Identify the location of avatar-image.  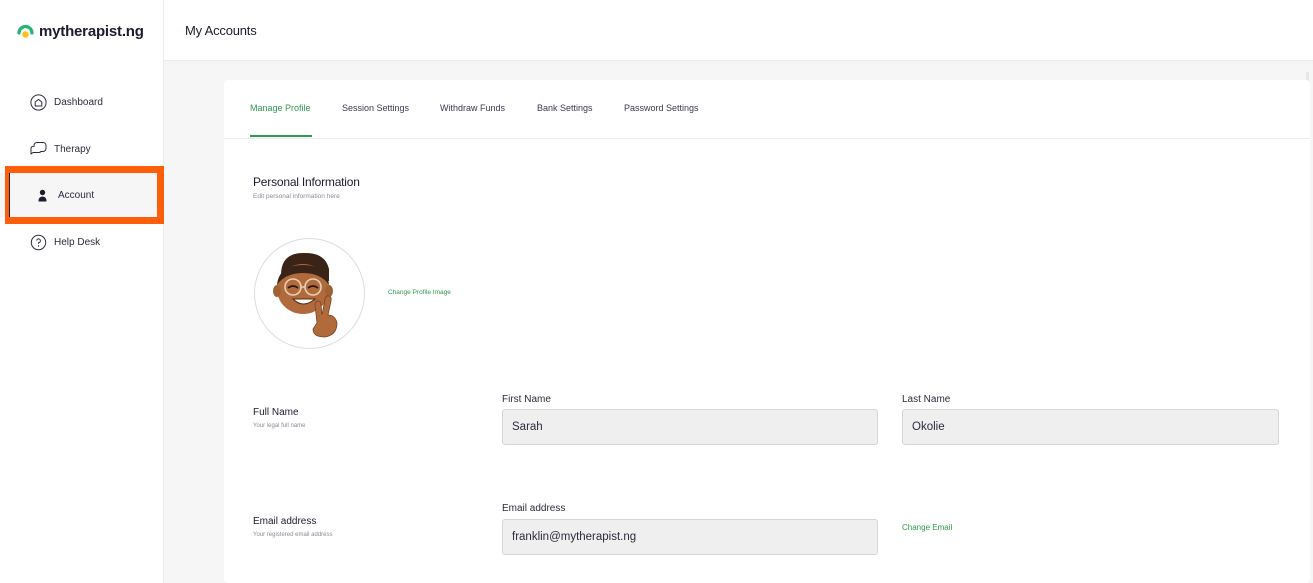
(305, 295).